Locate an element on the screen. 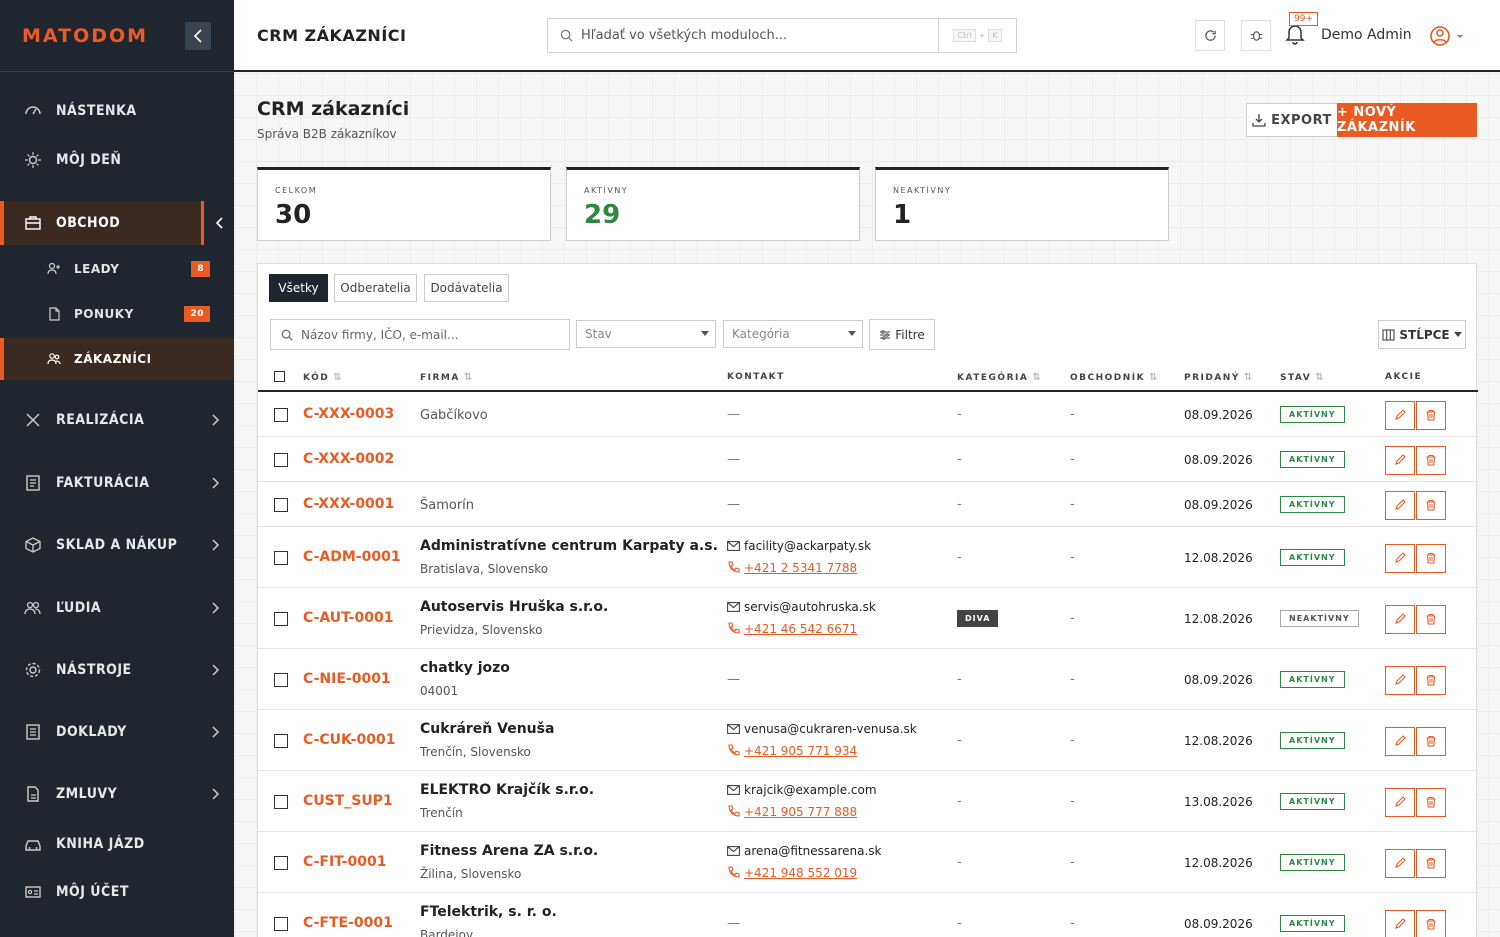 Image resolution: width=1500 pixels, height=937 pixels. customer-code: C-NIE-0001 is located at coordinates (347, 679).